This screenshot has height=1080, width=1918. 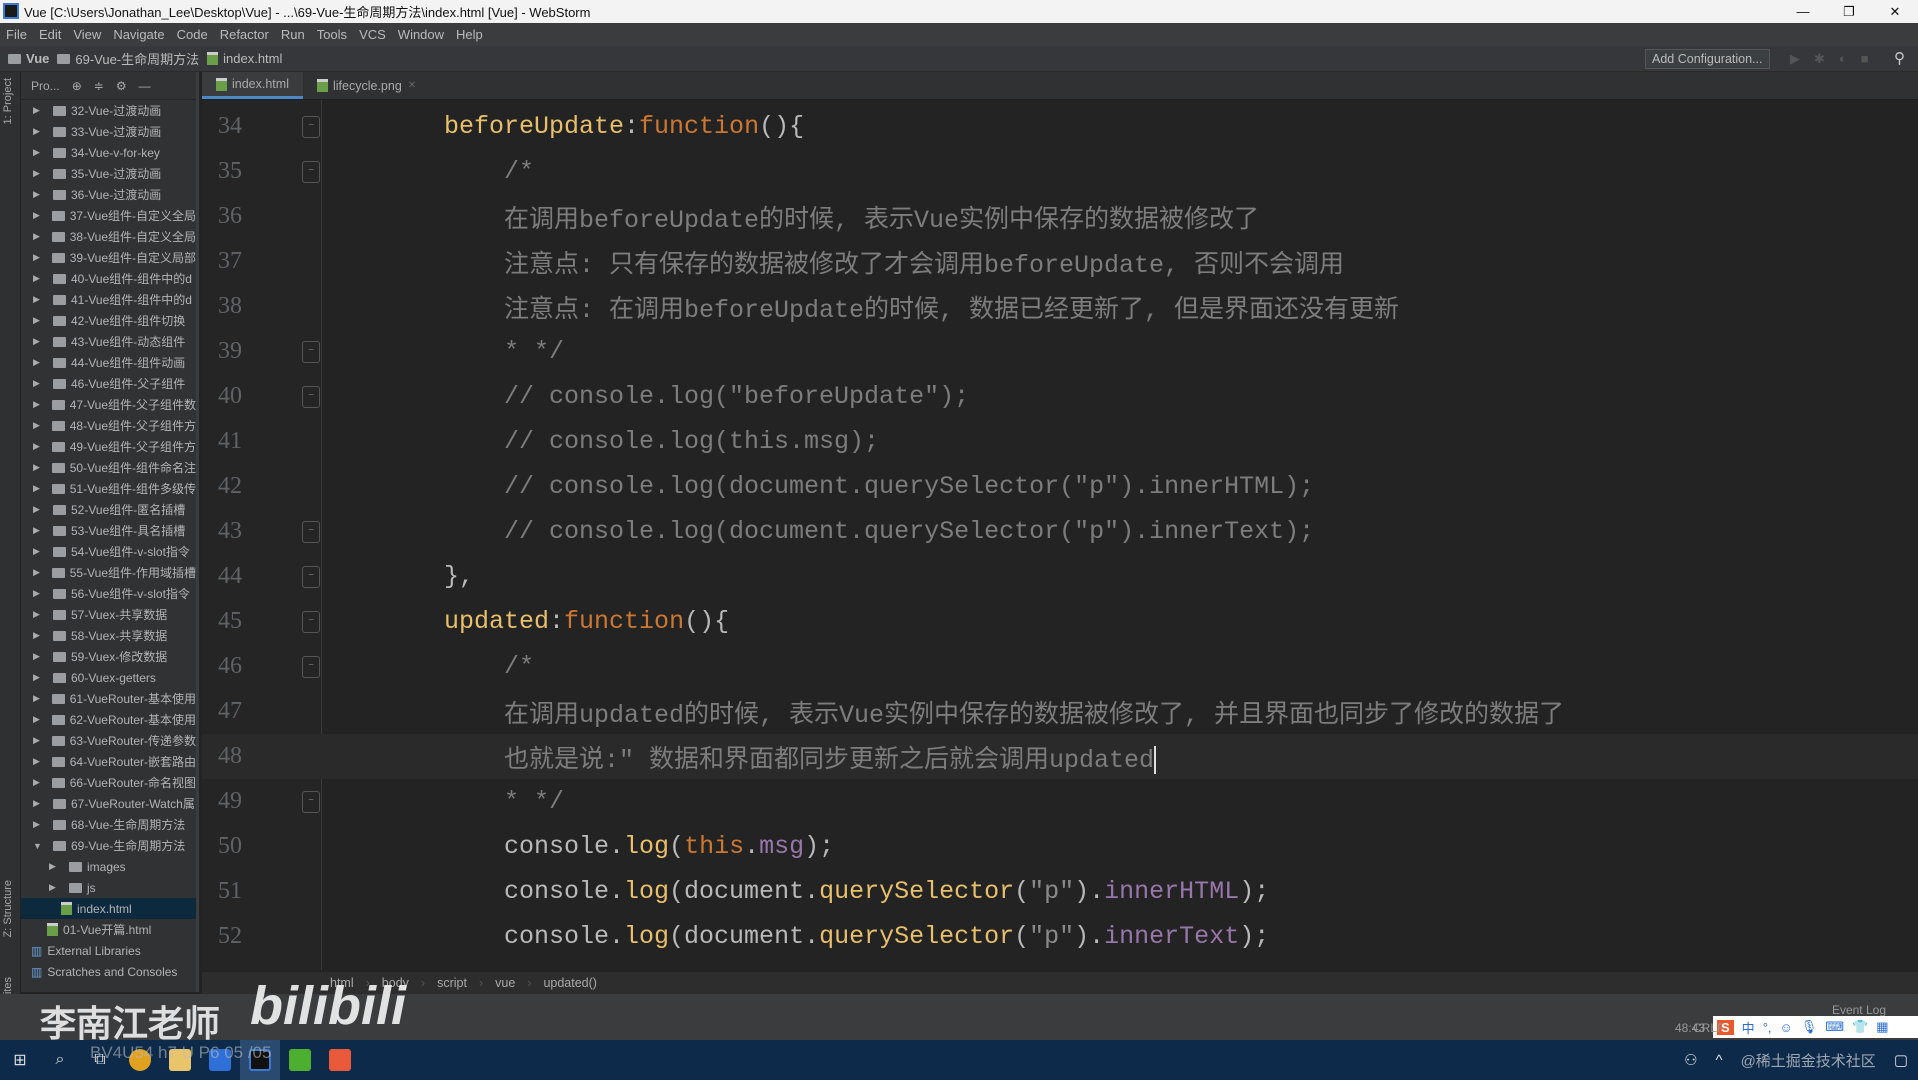 I want to click on skin-icon: 👕, so click(x=1860, y=1027).